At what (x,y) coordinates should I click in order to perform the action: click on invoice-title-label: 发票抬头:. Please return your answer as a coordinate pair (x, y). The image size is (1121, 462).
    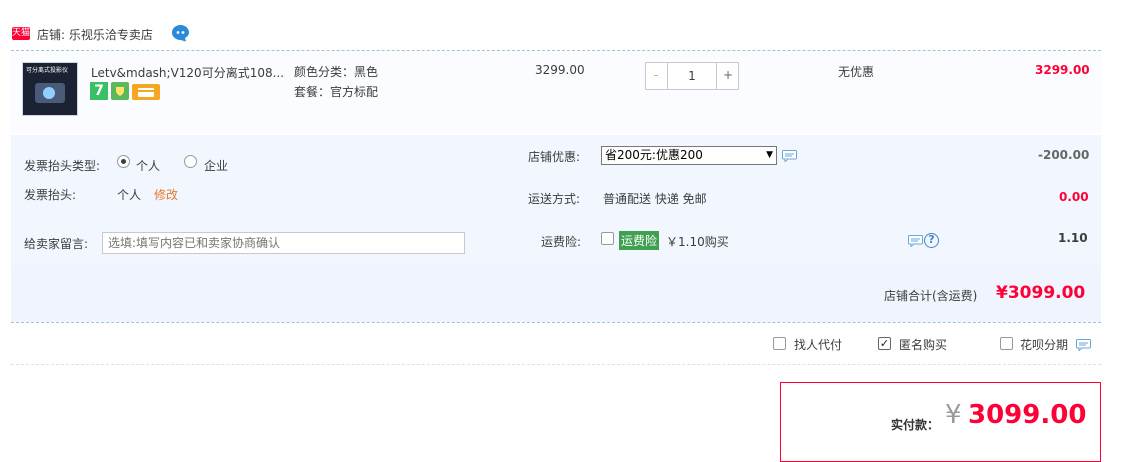
    Looking at the image, I should click on (50, 195).